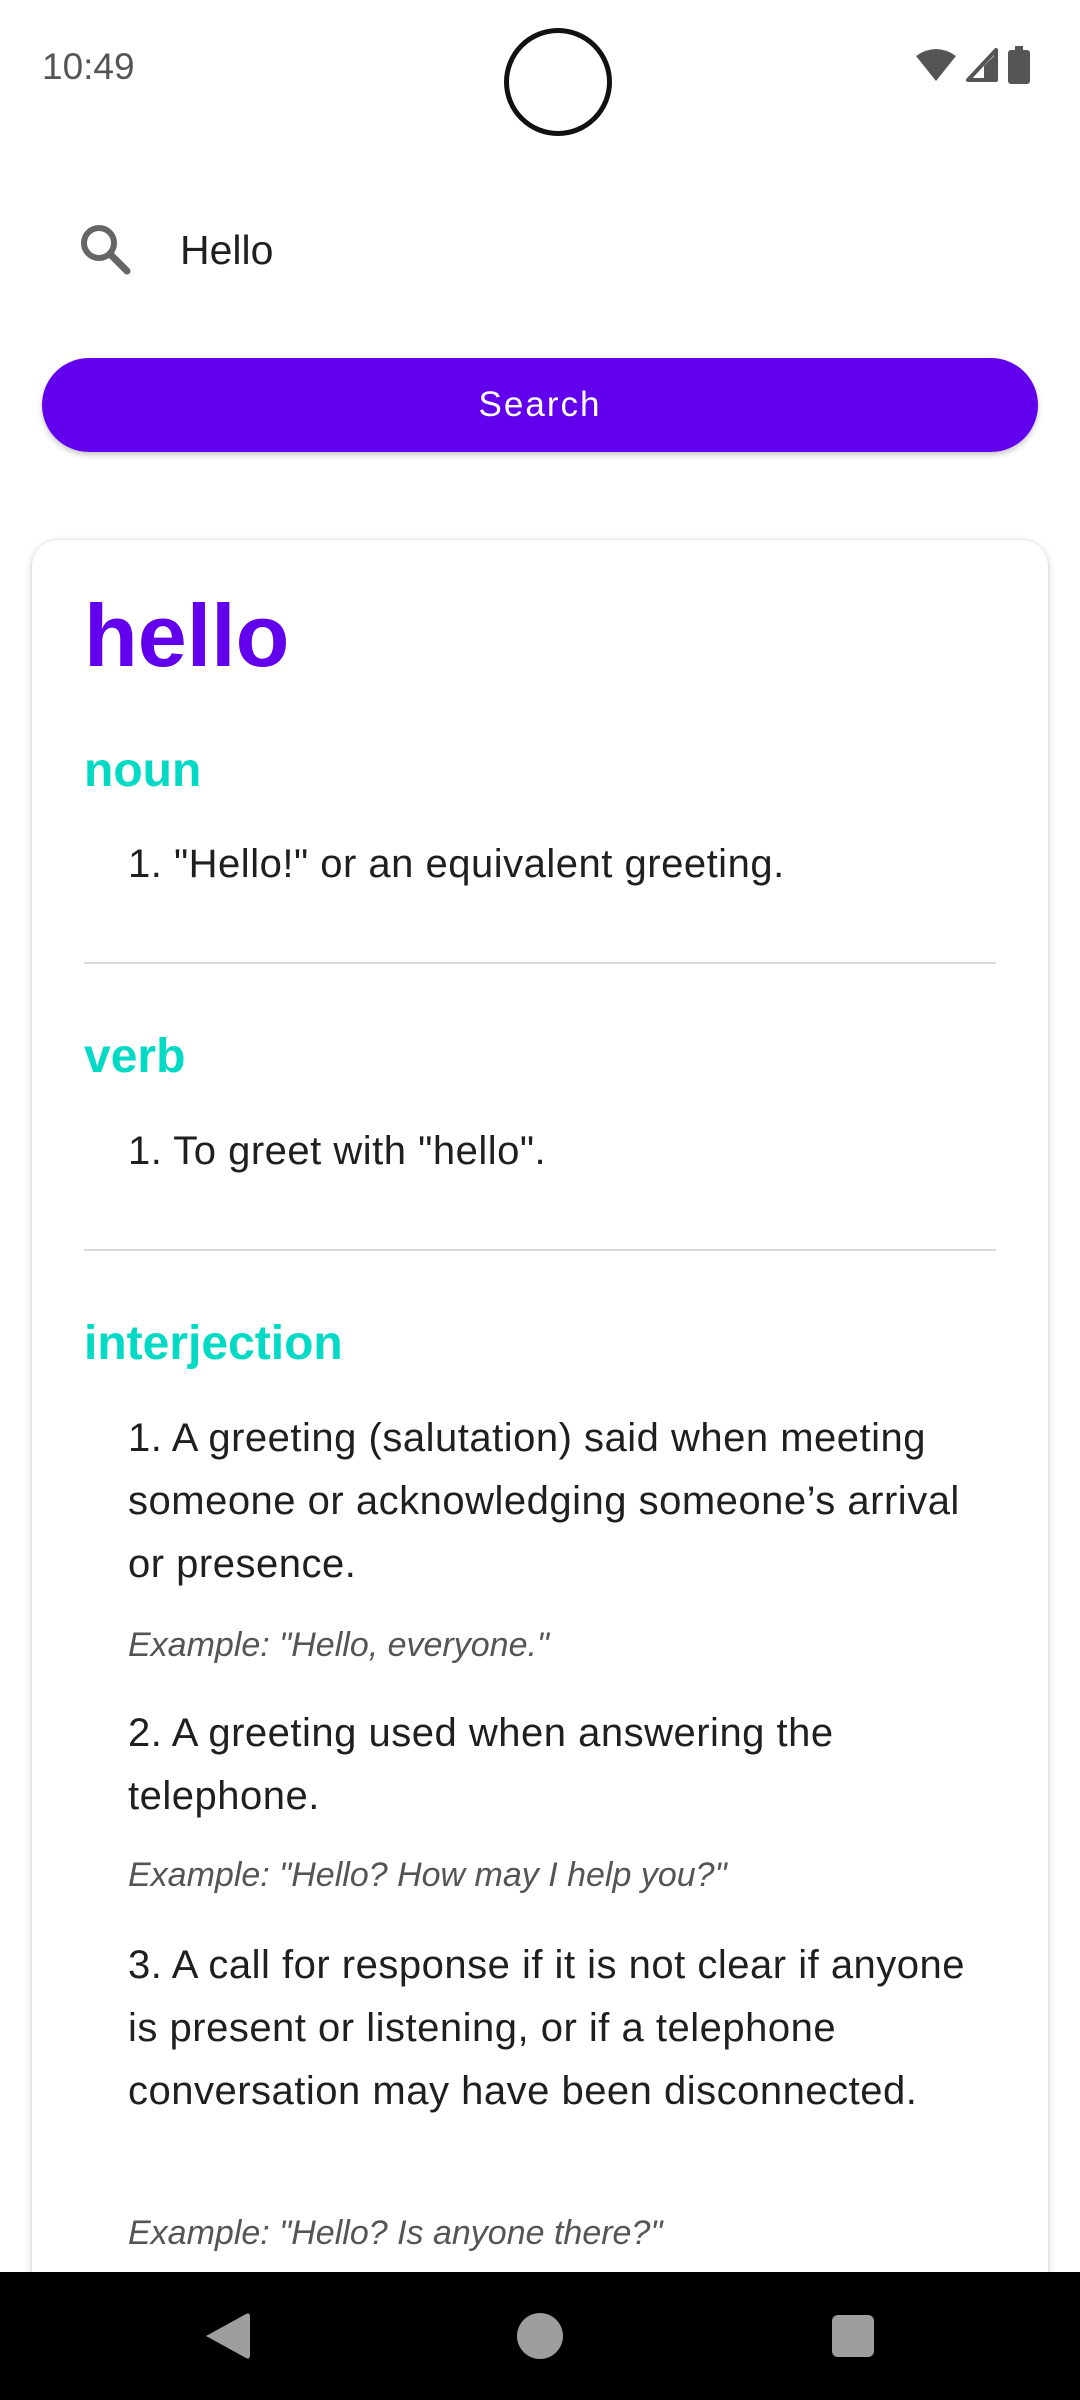 The image size is (1080, 2400). Describe the element at coordinates (135, 1056) in the screenshot. I see `part-of-speech-verb: verb` at that location.